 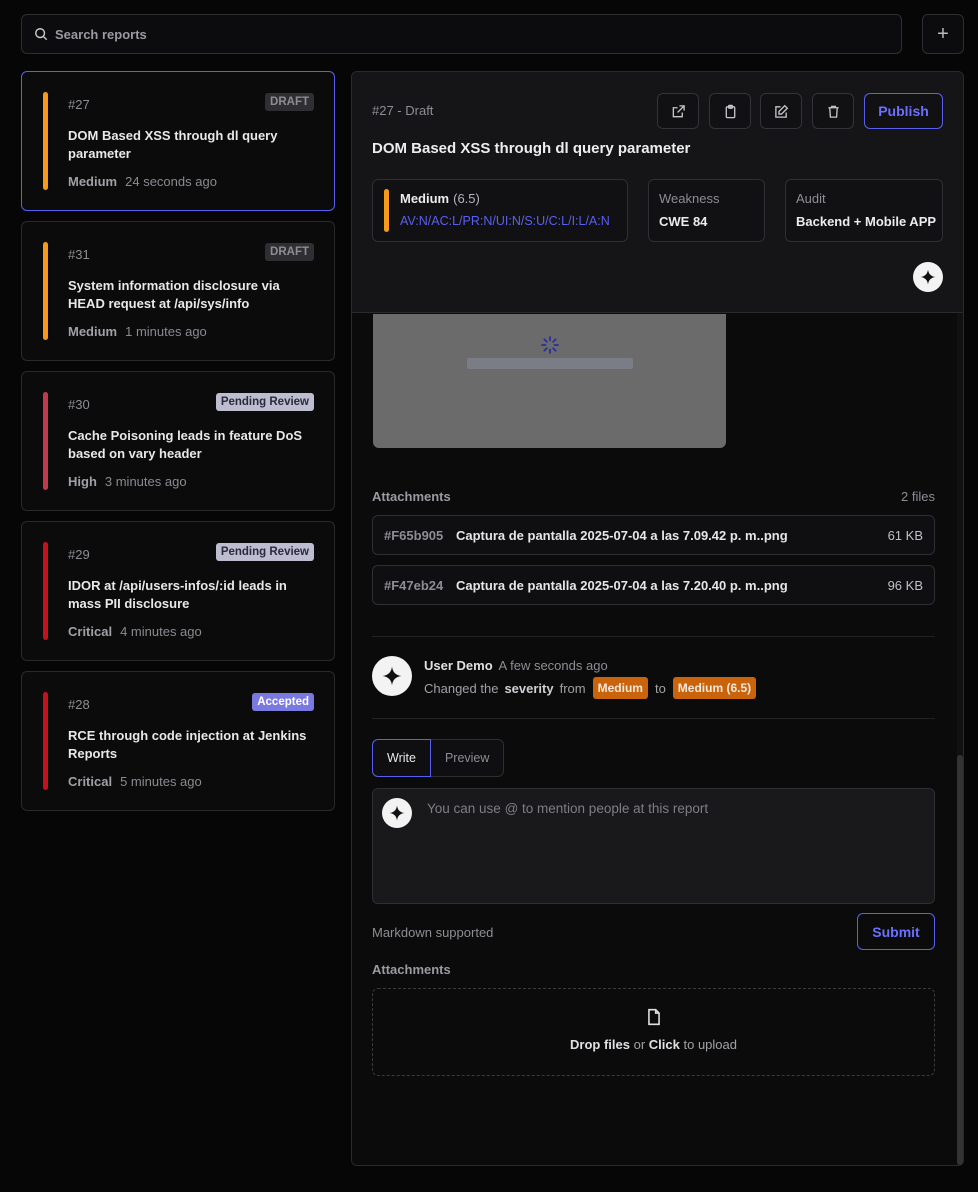 What do you see at coordinates (505, 221) in the screenshot?
I see `cvss-vector: AV:N/AC:L/PR:N/UI:N/S:U/C:L/I:L/A:N` at bounding box center [505, 221].